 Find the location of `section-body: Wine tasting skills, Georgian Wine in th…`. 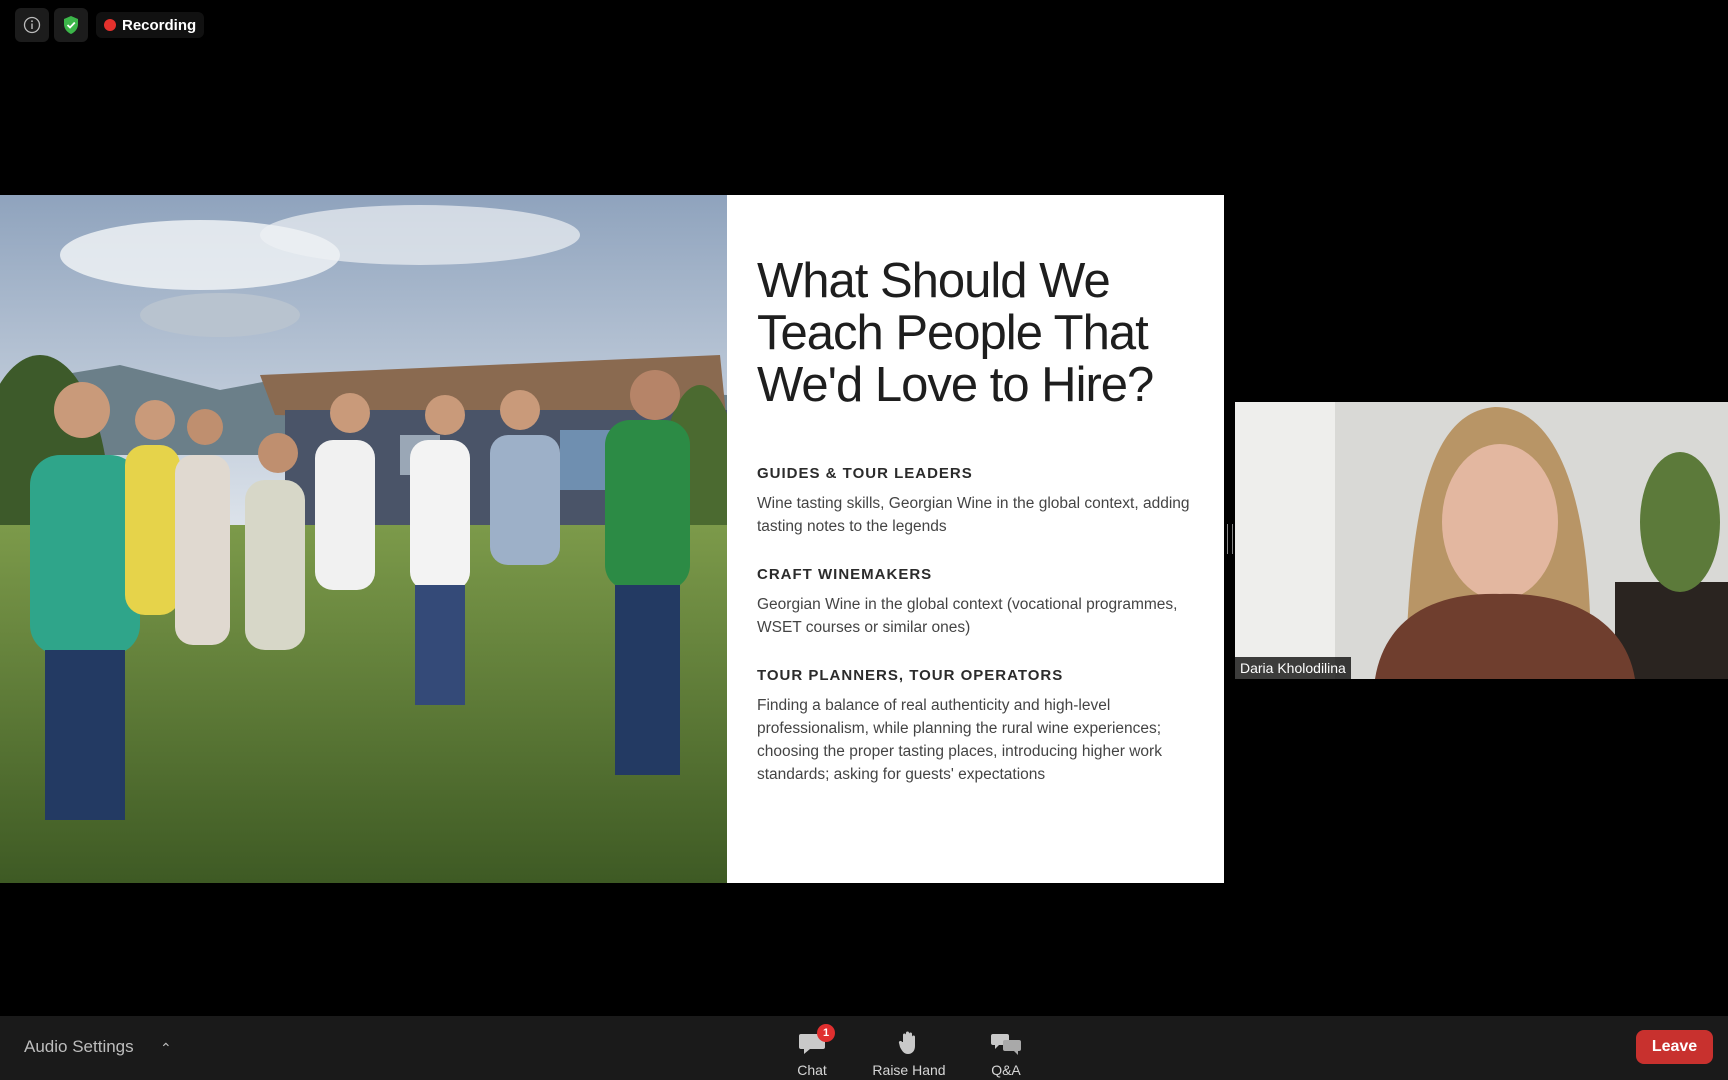

section-body: Wine tasting skills, Georgian Wine in th… is located at coordinates (973, 515).